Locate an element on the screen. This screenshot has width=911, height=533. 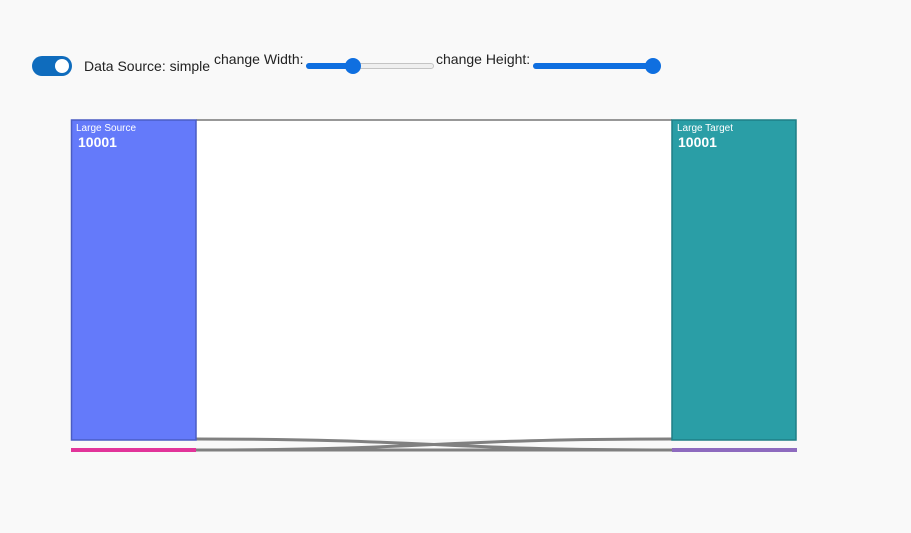
width-slider is located at coordinates (370, 66).